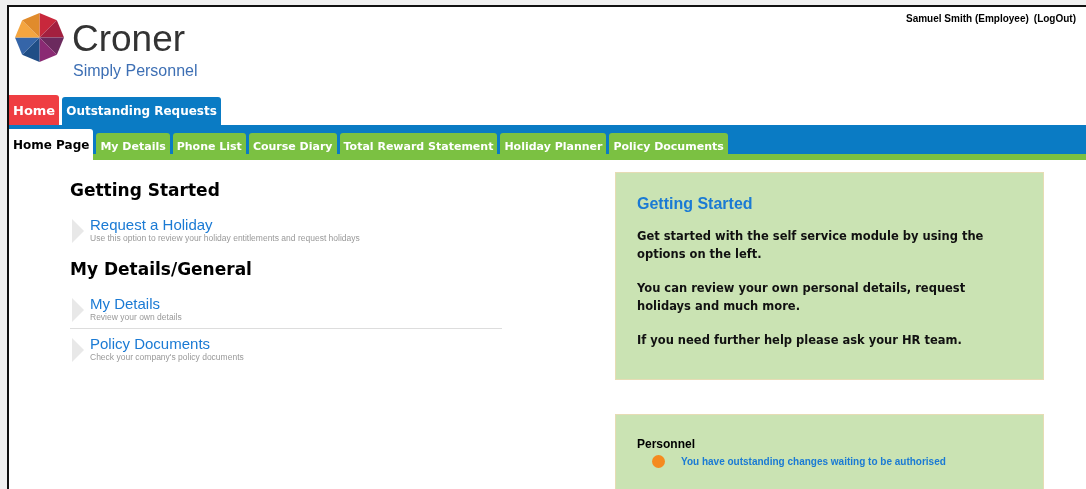  I want to click on notice-heading: Personnel, so click(667, 444).